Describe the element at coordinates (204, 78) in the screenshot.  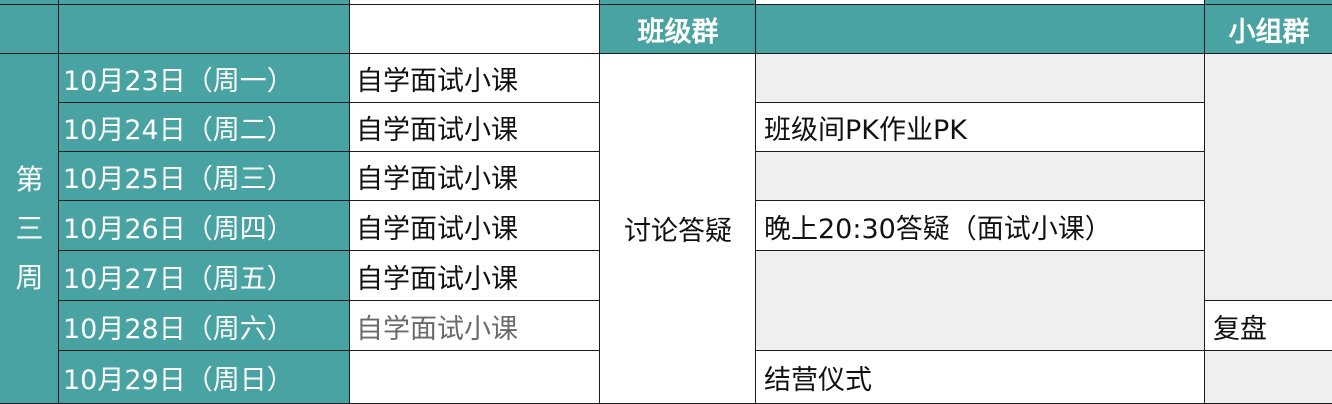
I see `date-cell: 10月23日（周一）` at that location.